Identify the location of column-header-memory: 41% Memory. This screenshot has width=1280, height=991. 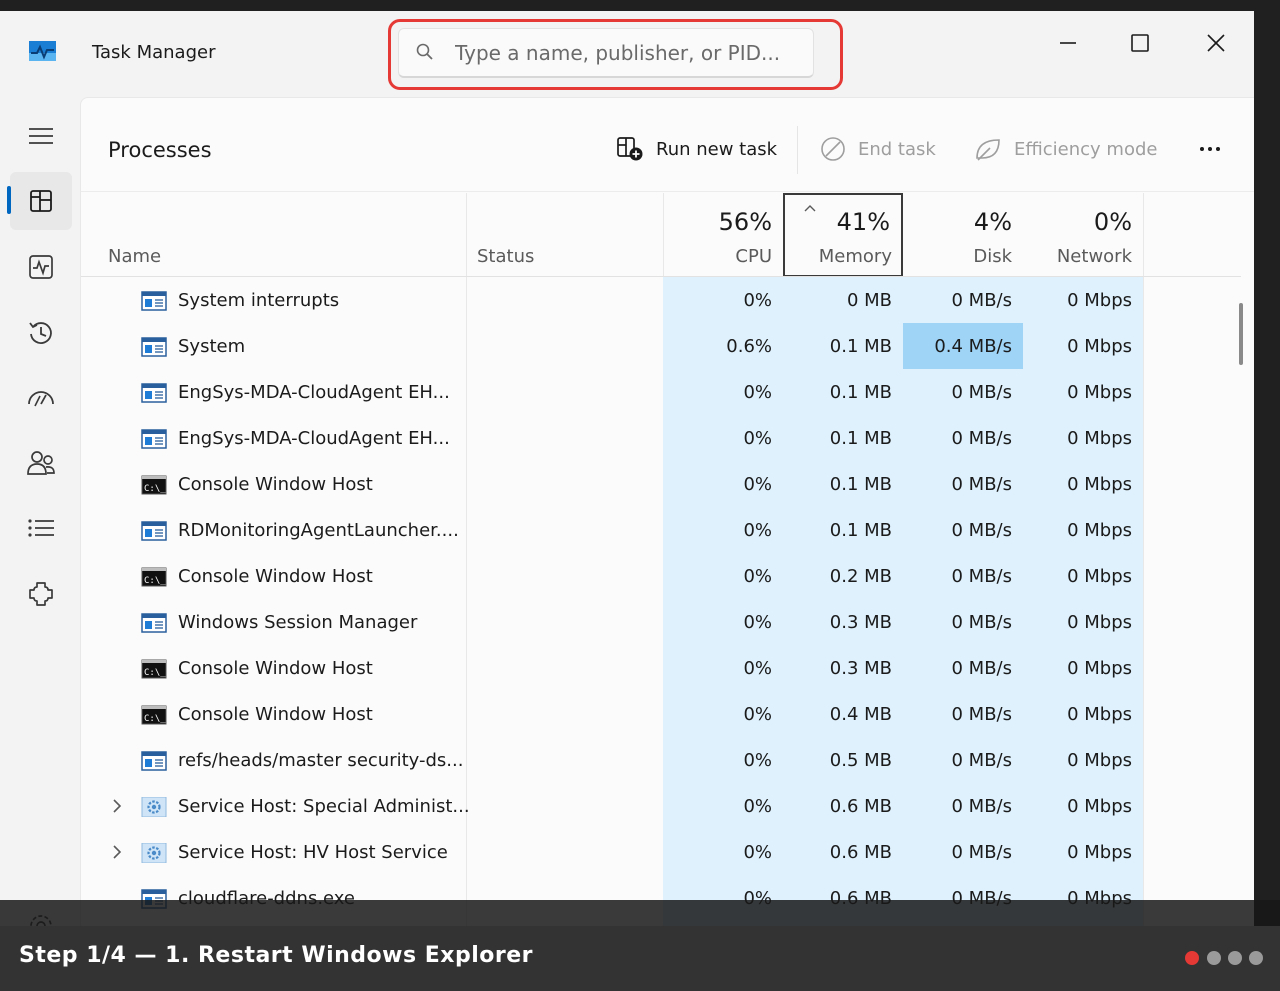
(843, 235).